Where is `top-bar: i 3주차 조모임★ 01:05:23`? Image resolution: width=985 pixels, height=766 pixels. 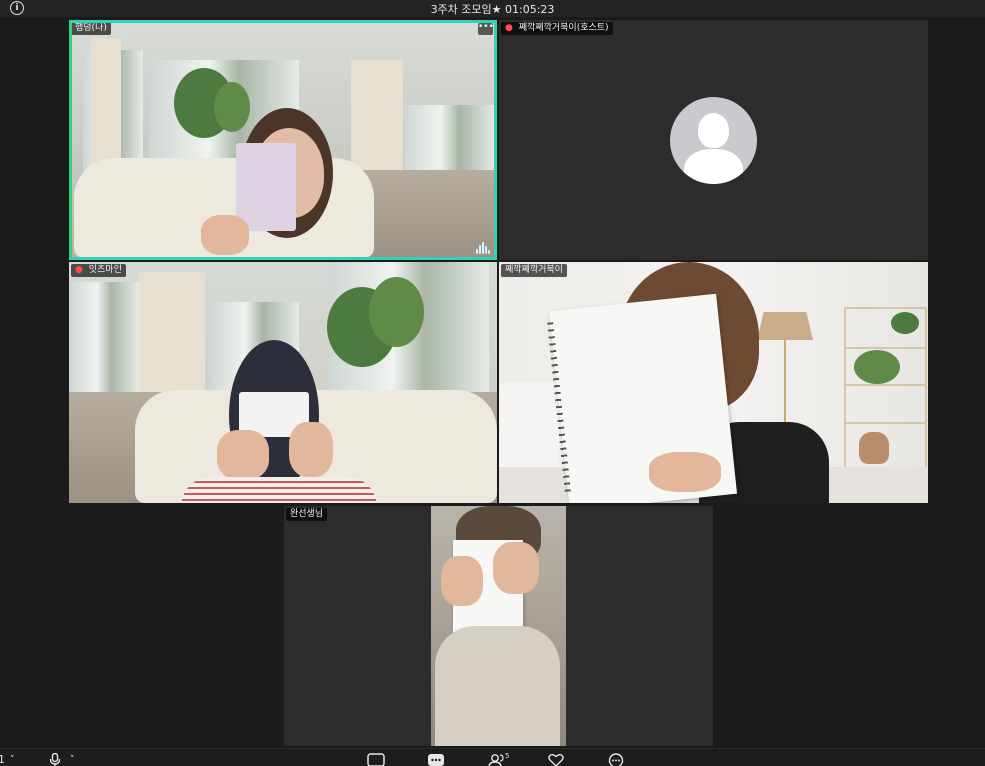
top-bar: i 3주차 조모임★ 01:05:23 is located at coordinates (492, 8).